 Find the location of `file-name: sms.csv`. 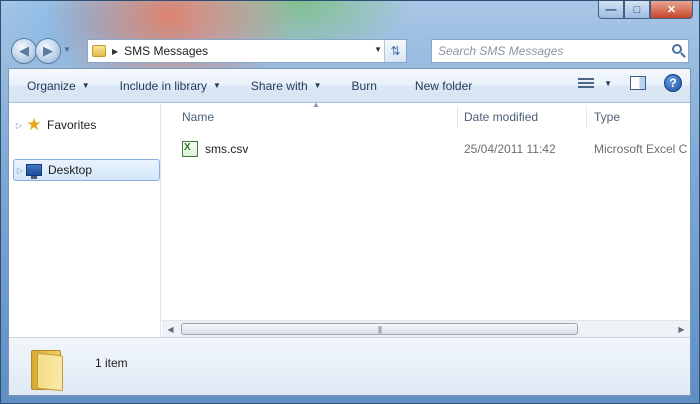

file-name: sms.csv is located at coordinates (227, 149).